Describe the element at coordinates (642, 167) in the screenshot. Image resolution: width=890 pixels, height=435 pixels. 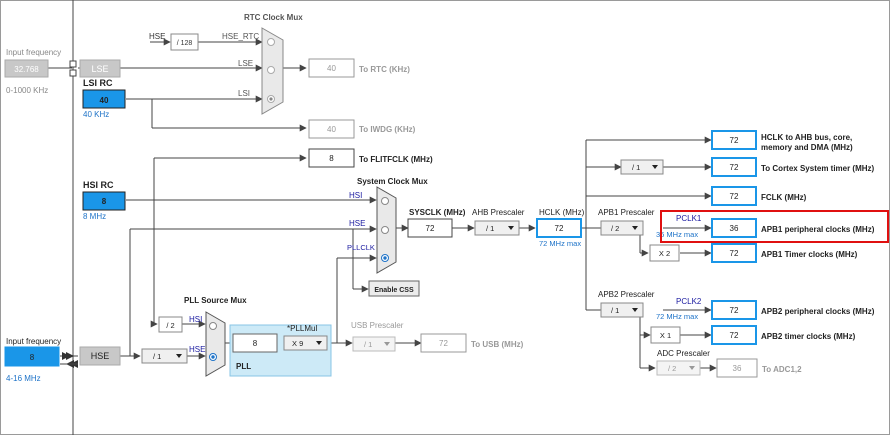
I see `cortex-div-select` at that location.